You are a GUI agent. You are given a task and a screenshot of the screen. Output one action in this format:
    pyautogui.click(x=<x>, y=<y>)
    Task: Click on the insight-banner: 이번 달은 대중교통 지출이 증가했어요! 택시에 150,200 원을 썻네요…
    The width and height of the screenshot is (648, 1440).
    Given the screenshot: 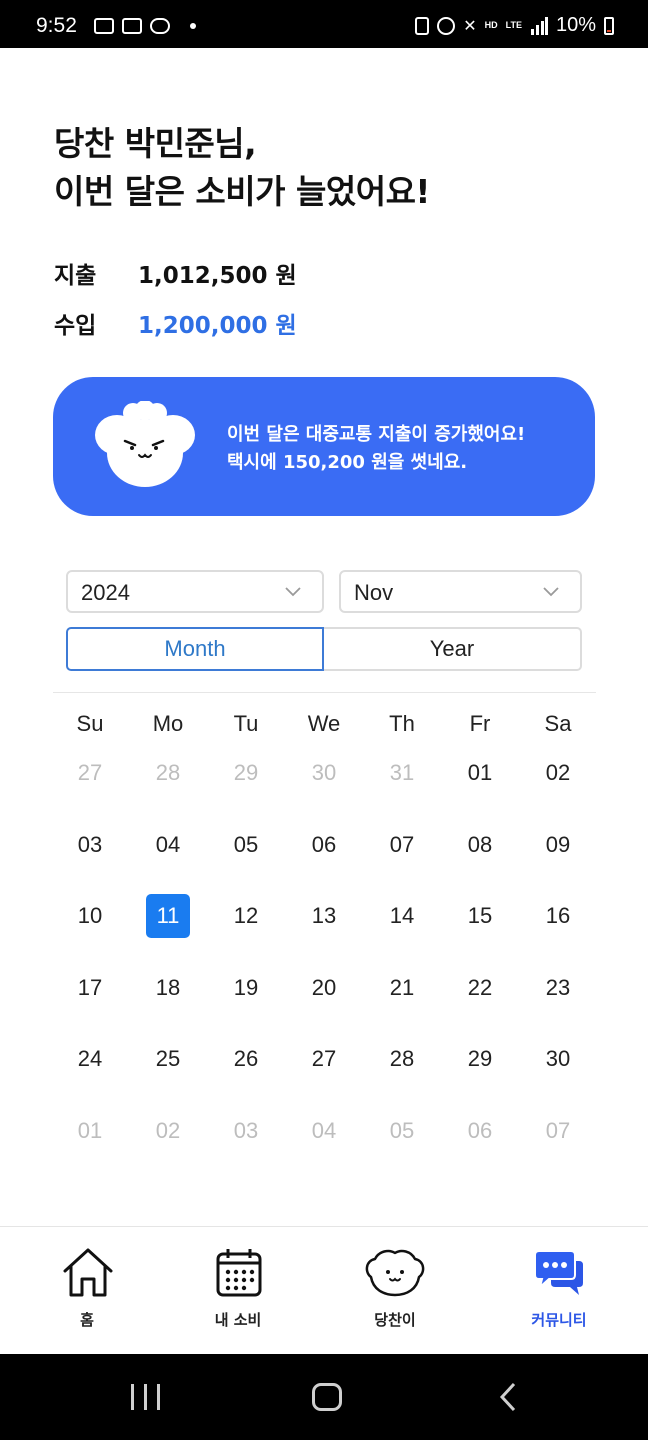 What is the action you would take?
    pyautogui.click(x=324, y=446)
    